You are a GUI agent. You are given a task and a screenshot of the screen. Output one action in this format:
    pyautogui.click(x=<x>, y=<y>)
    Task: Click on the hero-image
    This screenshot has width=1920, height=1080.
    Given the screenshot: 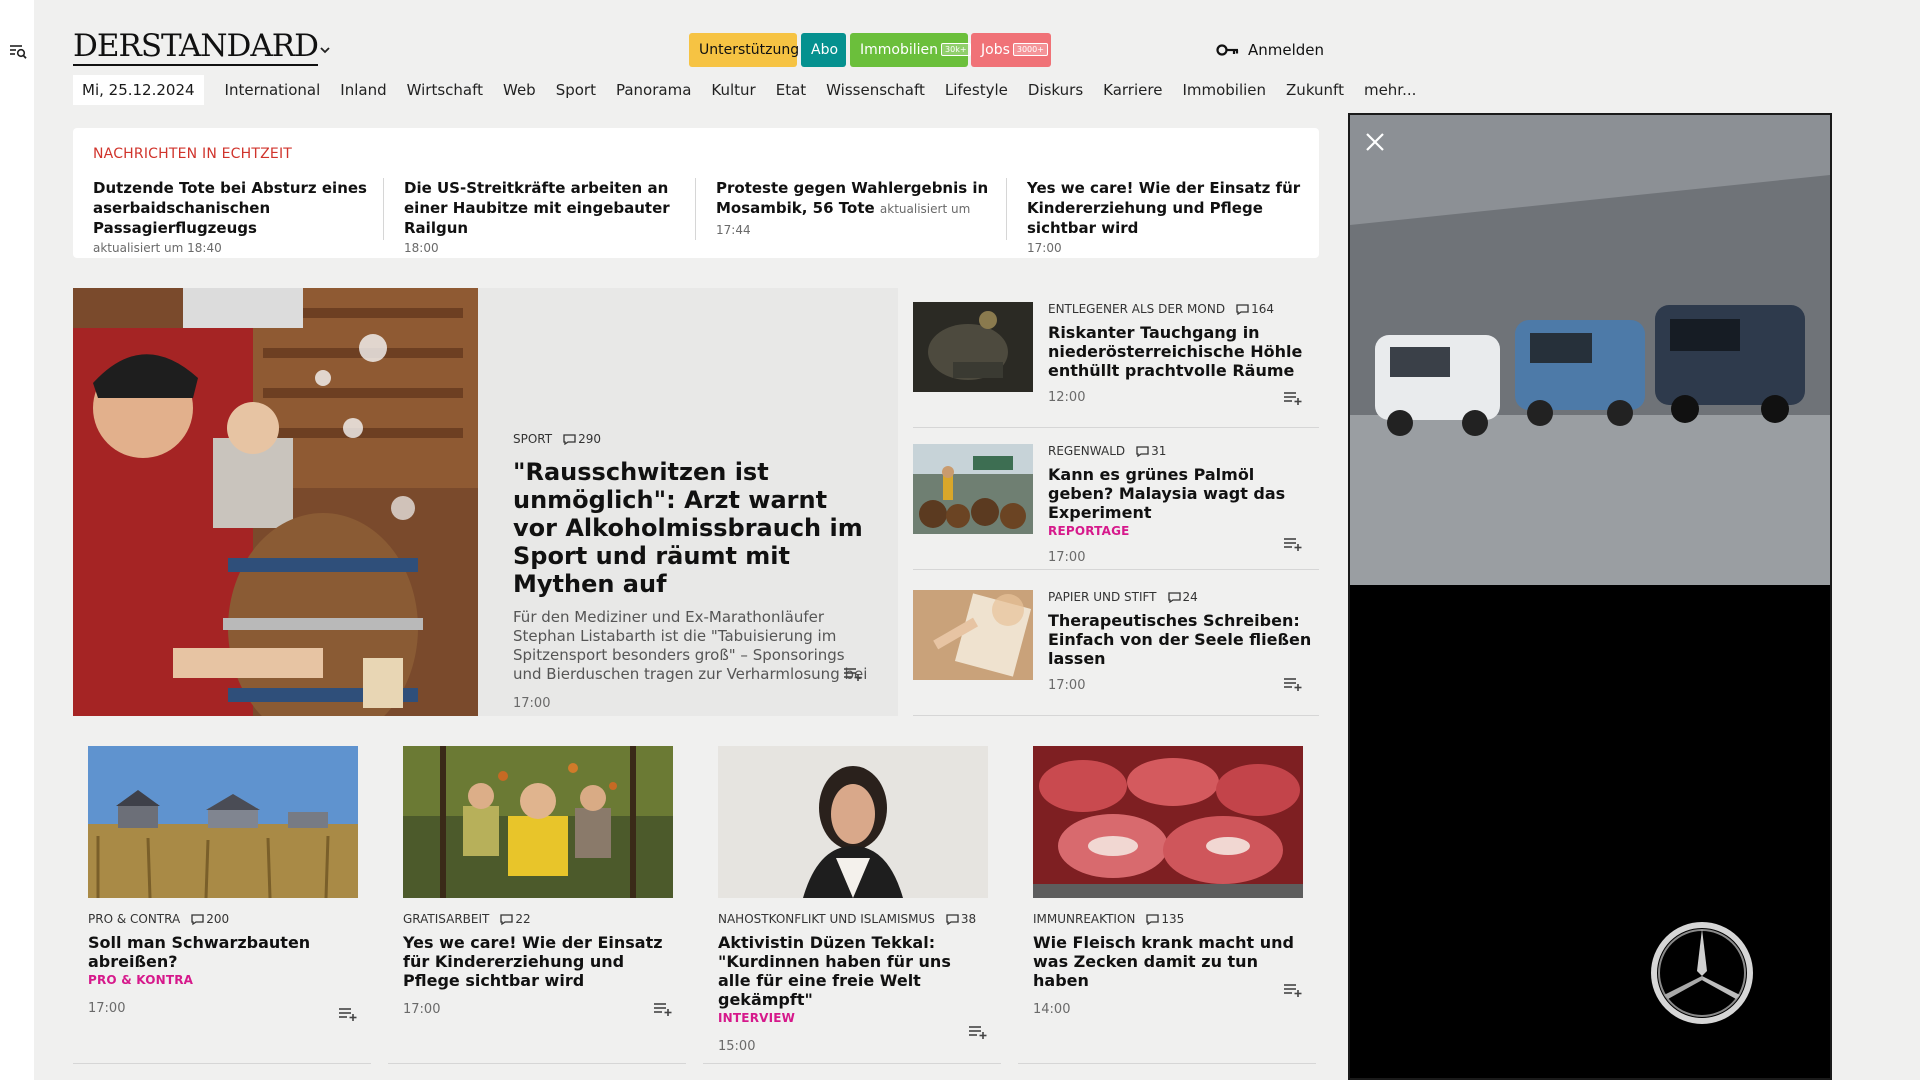 What is the action you would take?
    pyautogui.click(x=275, y=502)
    